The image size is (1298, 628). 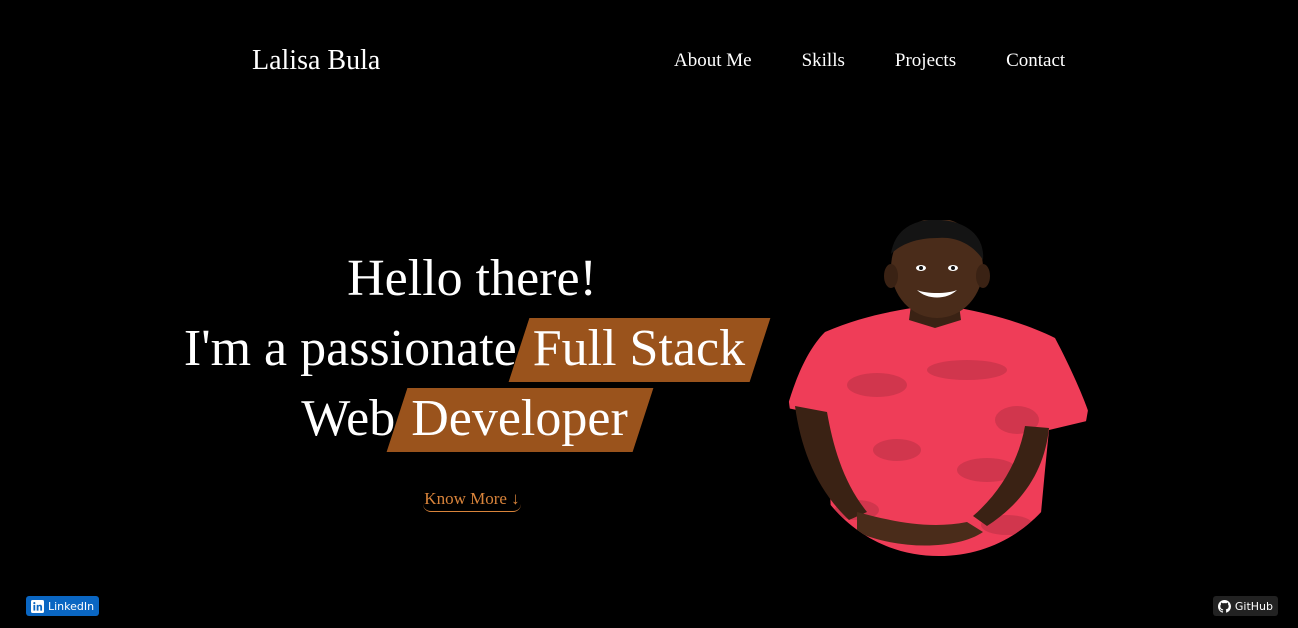 What do you see at coordinates (869, 61) in the screenshot?
I see `main-nav: About Me Skills Projects Contact` at bounding box center [869, 61].